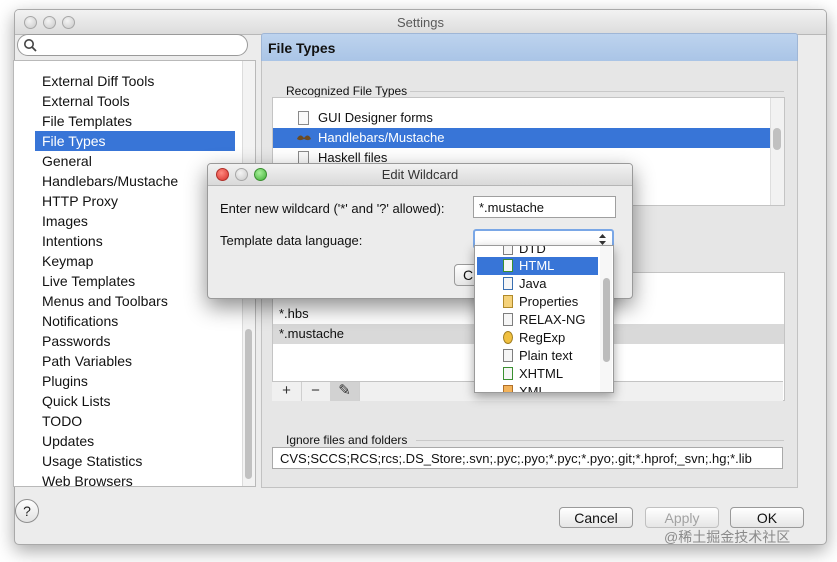  What do you see at coordinates (727, 537) in the screenshot?
I see `watermark: @稀土掘金技术社区` at bounding box center [727, 537].